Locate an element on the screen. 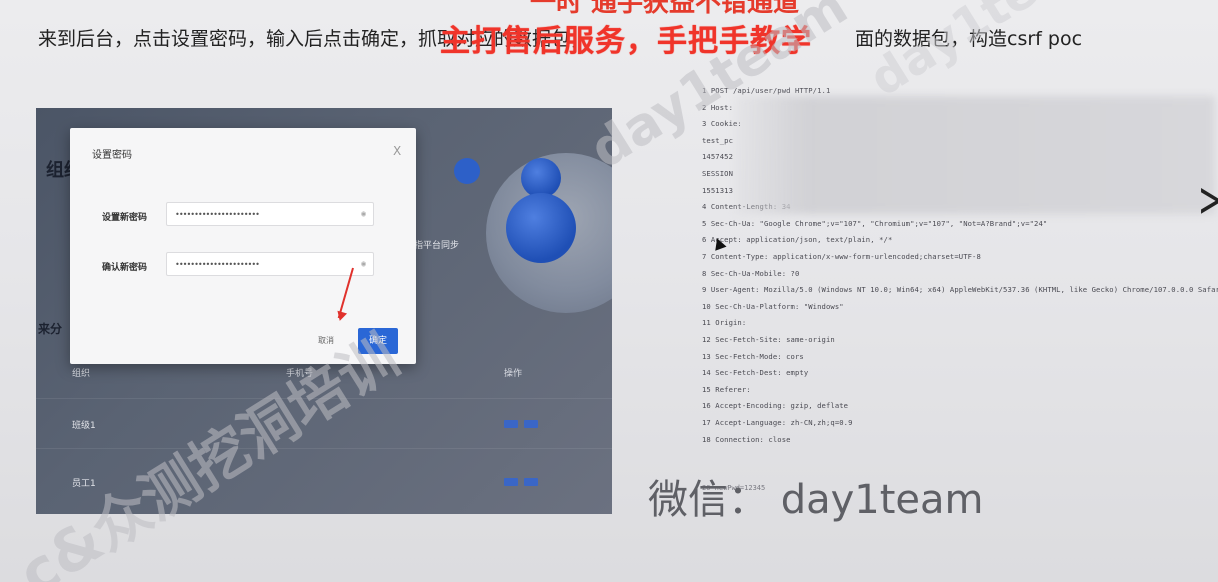 This screenshot has height=582, width=1218. request-line: SESSION is located at coordinates (717, 173).